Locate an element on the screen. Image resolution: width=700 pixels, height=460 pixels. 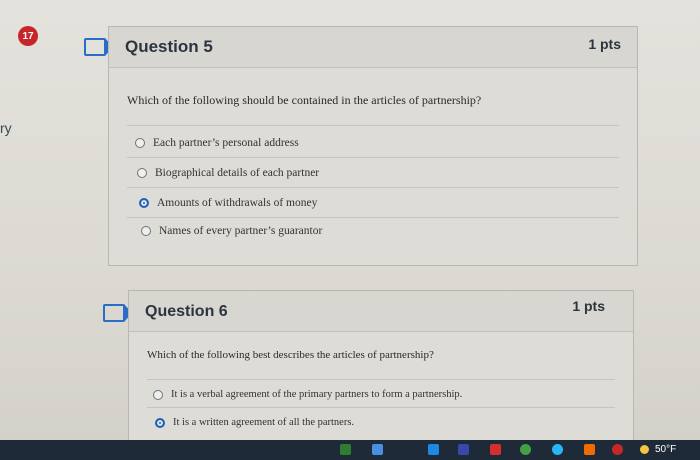
temperature: 50°F is located at coordinates (666, 449).